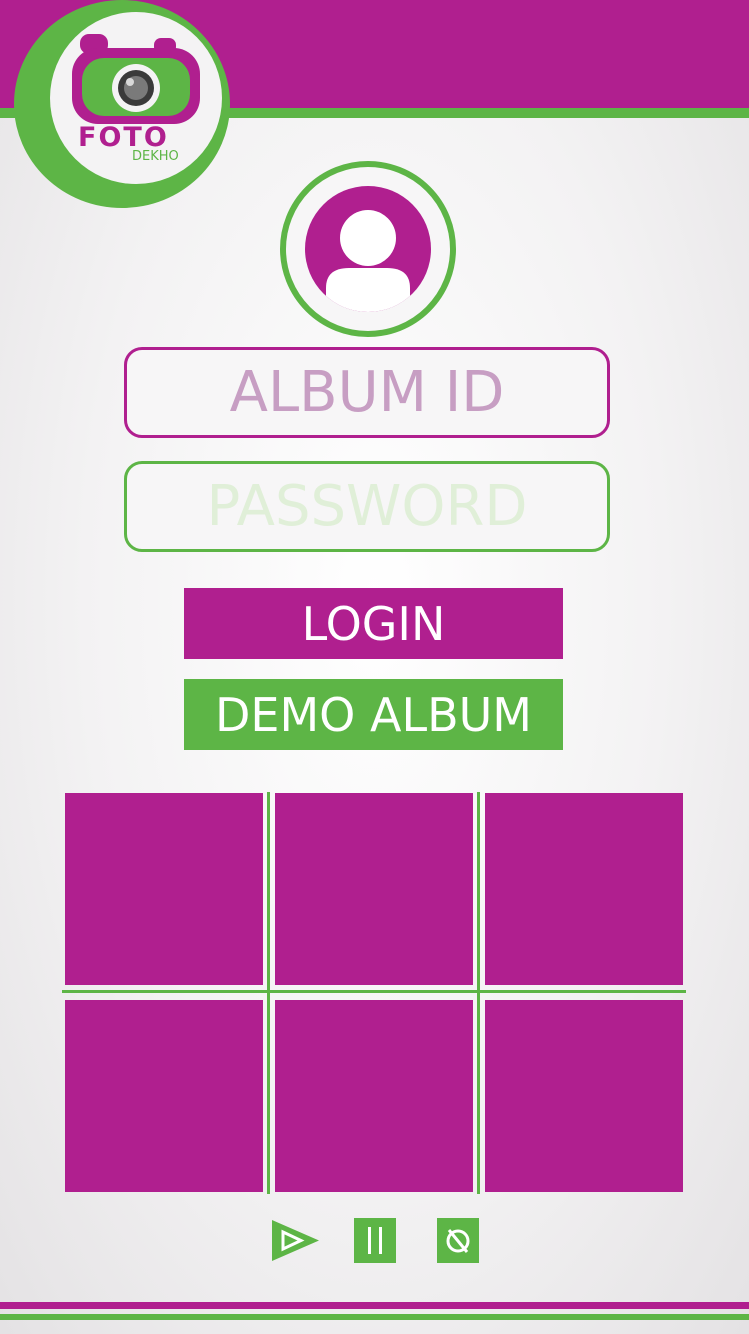 Image resolution: width=749 pixels, height=1334 pixels. What do you see at coordinates (296, 1240) in the screenshot?
I see `play-icon` at bounding box center [296, 1240].